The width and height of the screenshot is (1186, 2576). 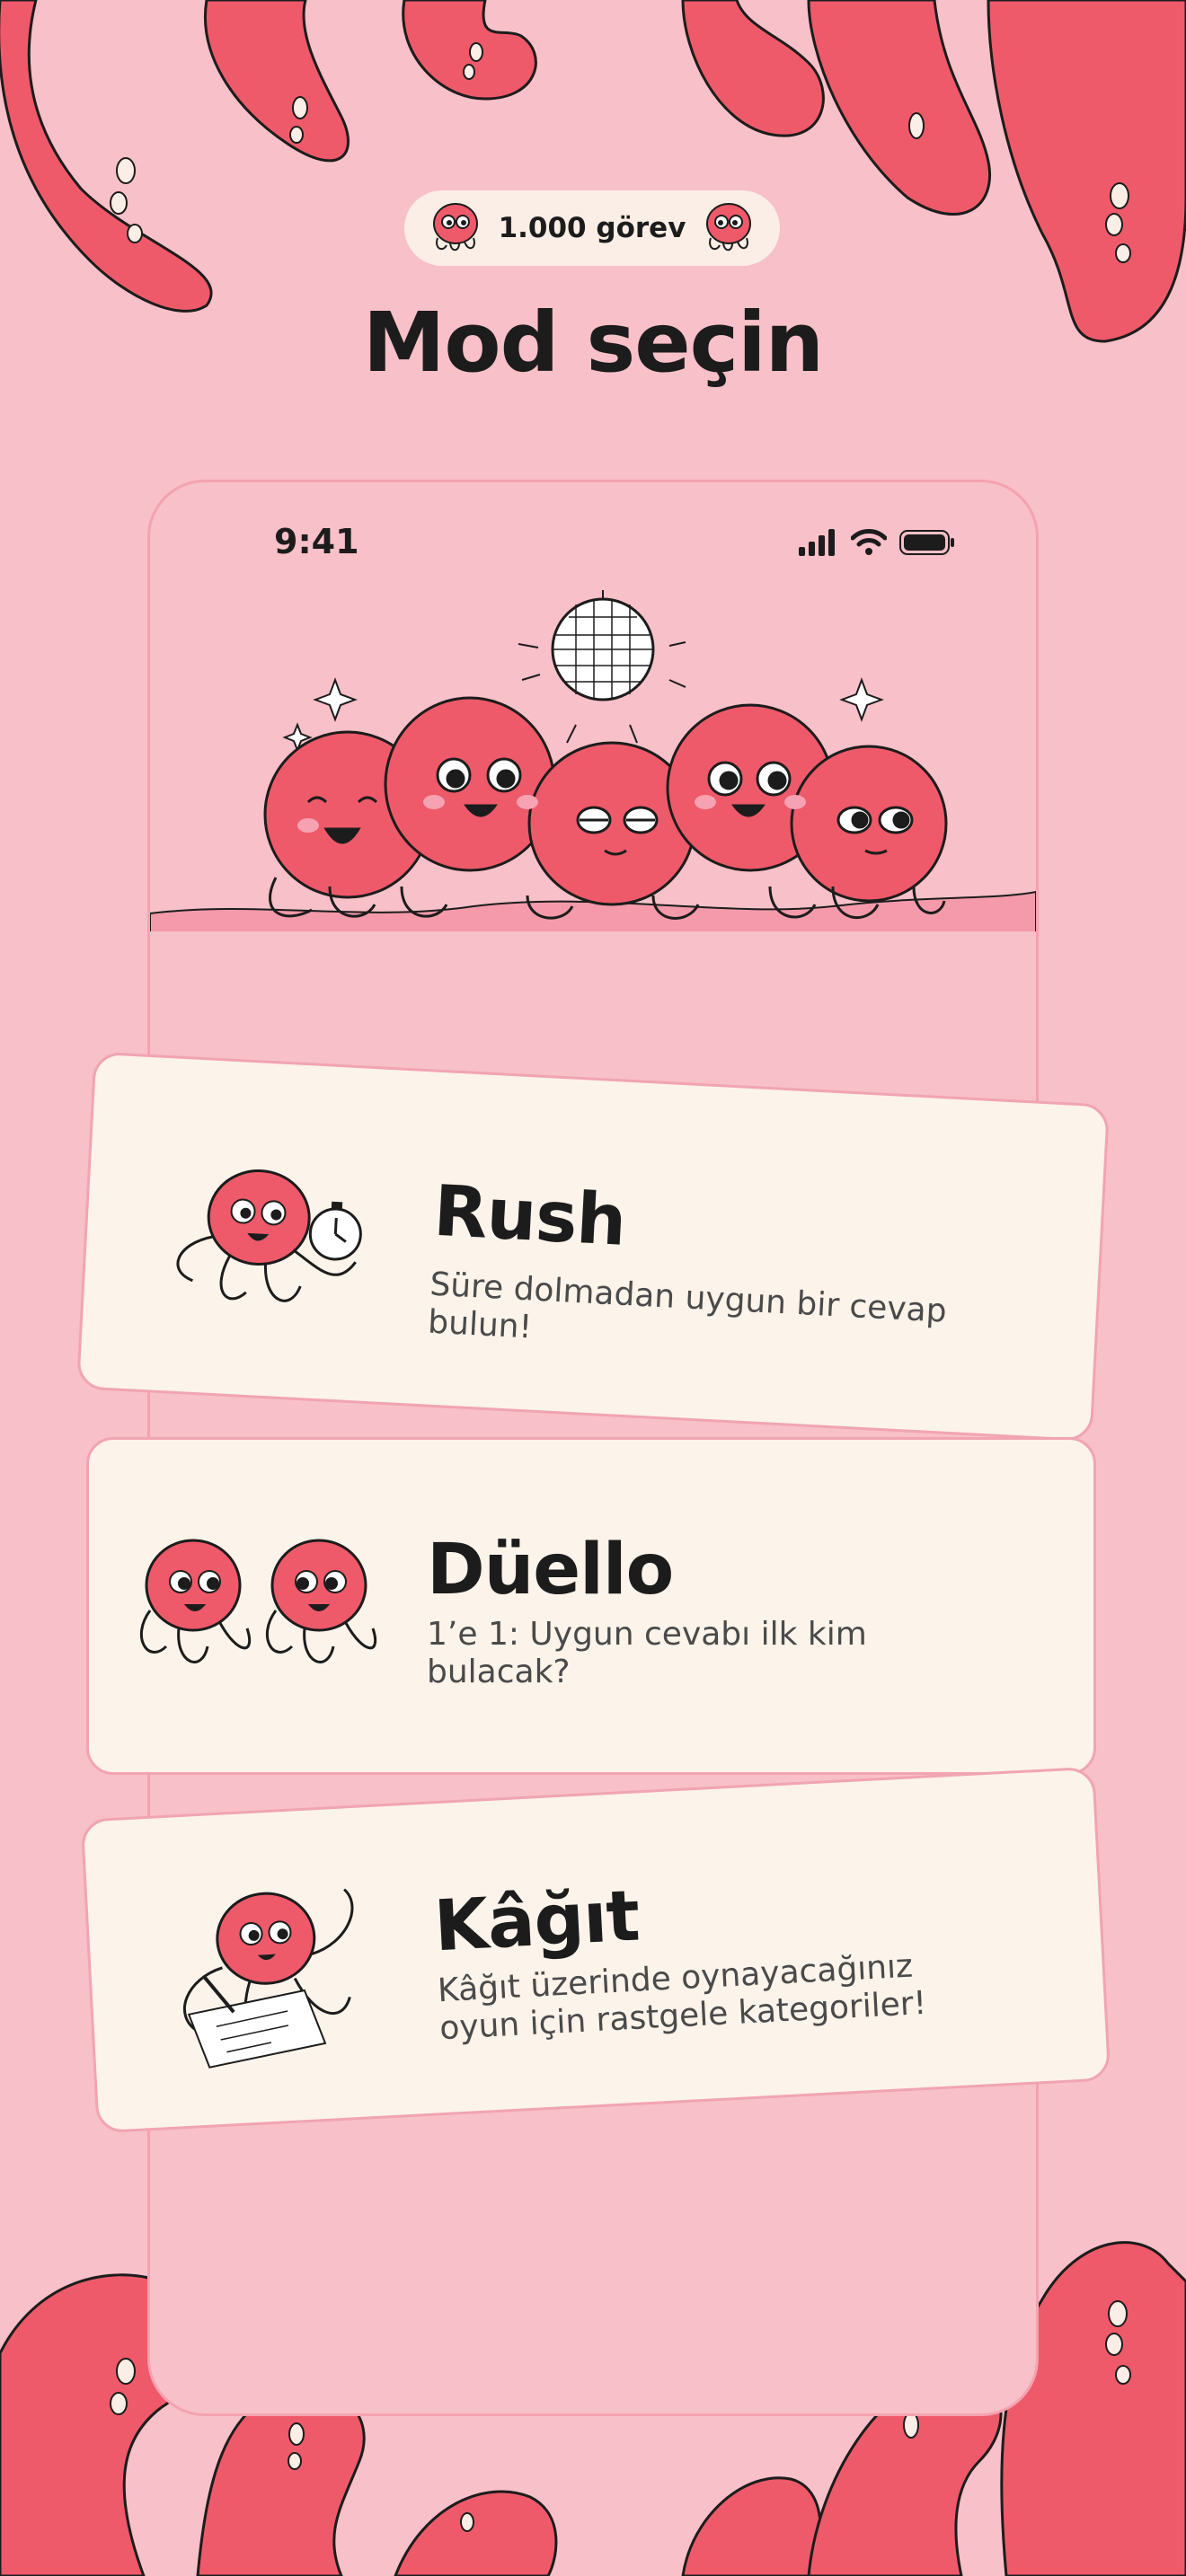 I want to click on task-count-badge: 1.000 görev, so click(x=592, y=228).